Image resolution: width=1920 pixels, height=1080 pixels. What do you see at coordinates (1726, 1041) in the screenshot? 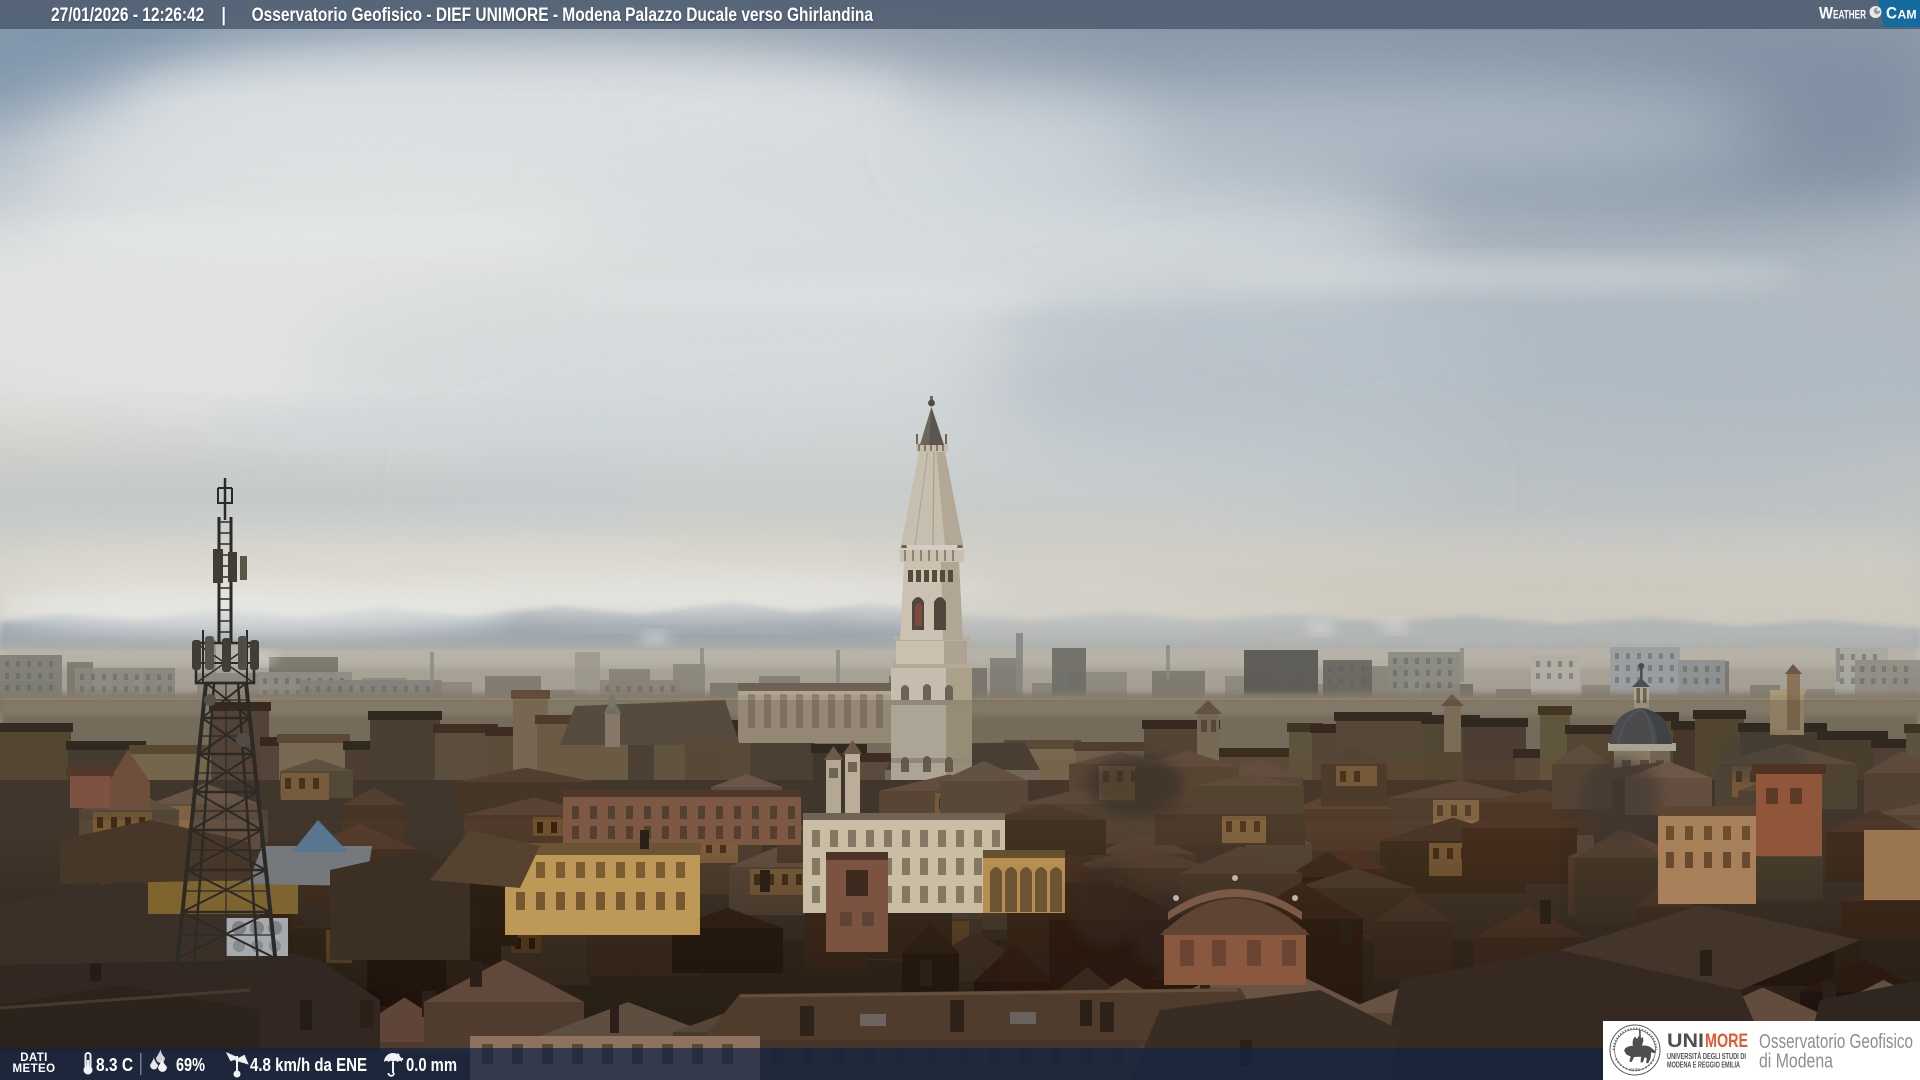
I see `svg-text: MORE` at bounding box center [1726, 1041].